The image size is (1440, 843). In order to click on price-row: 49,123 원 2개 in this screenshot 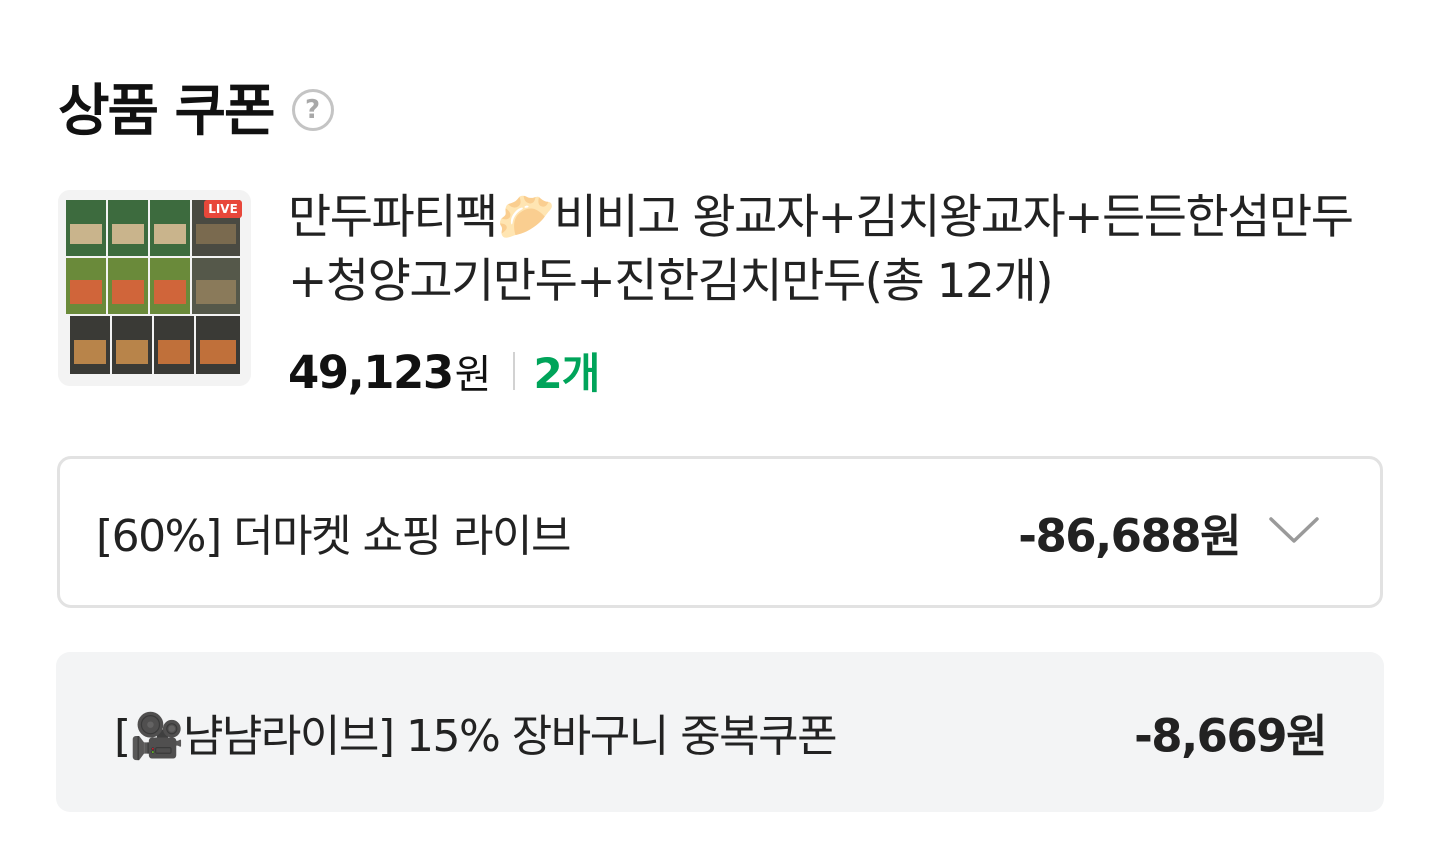, I will do `click(444, 370)`.